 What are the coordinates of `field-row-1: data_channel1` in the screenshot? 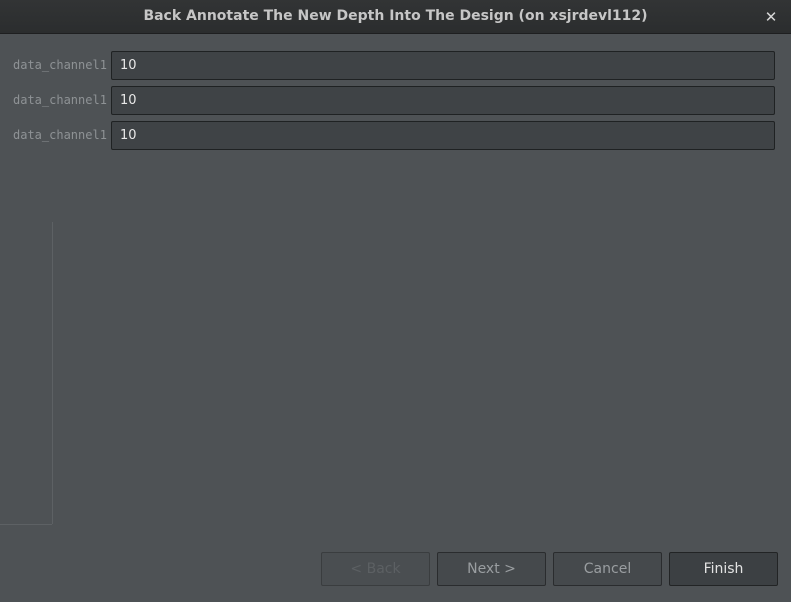 It's located at (395, 65).